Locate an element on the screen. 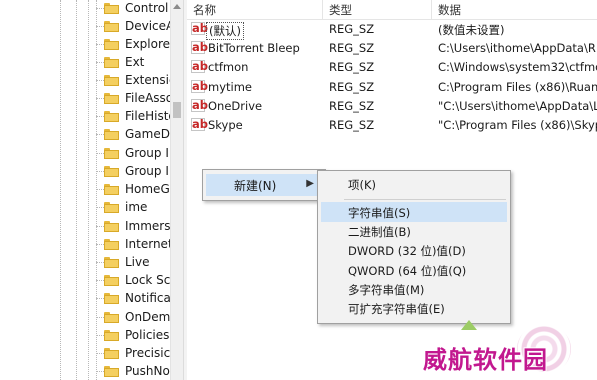  tree-item-ext: Ext is located at coordinates (120, 62).